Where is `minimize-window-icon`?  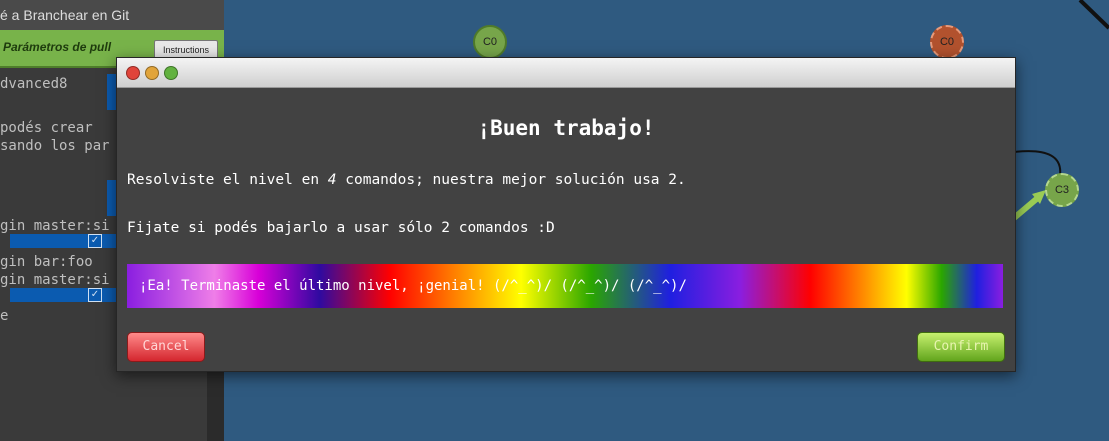 minimize-window-icon is located at coordinates (152, 73).